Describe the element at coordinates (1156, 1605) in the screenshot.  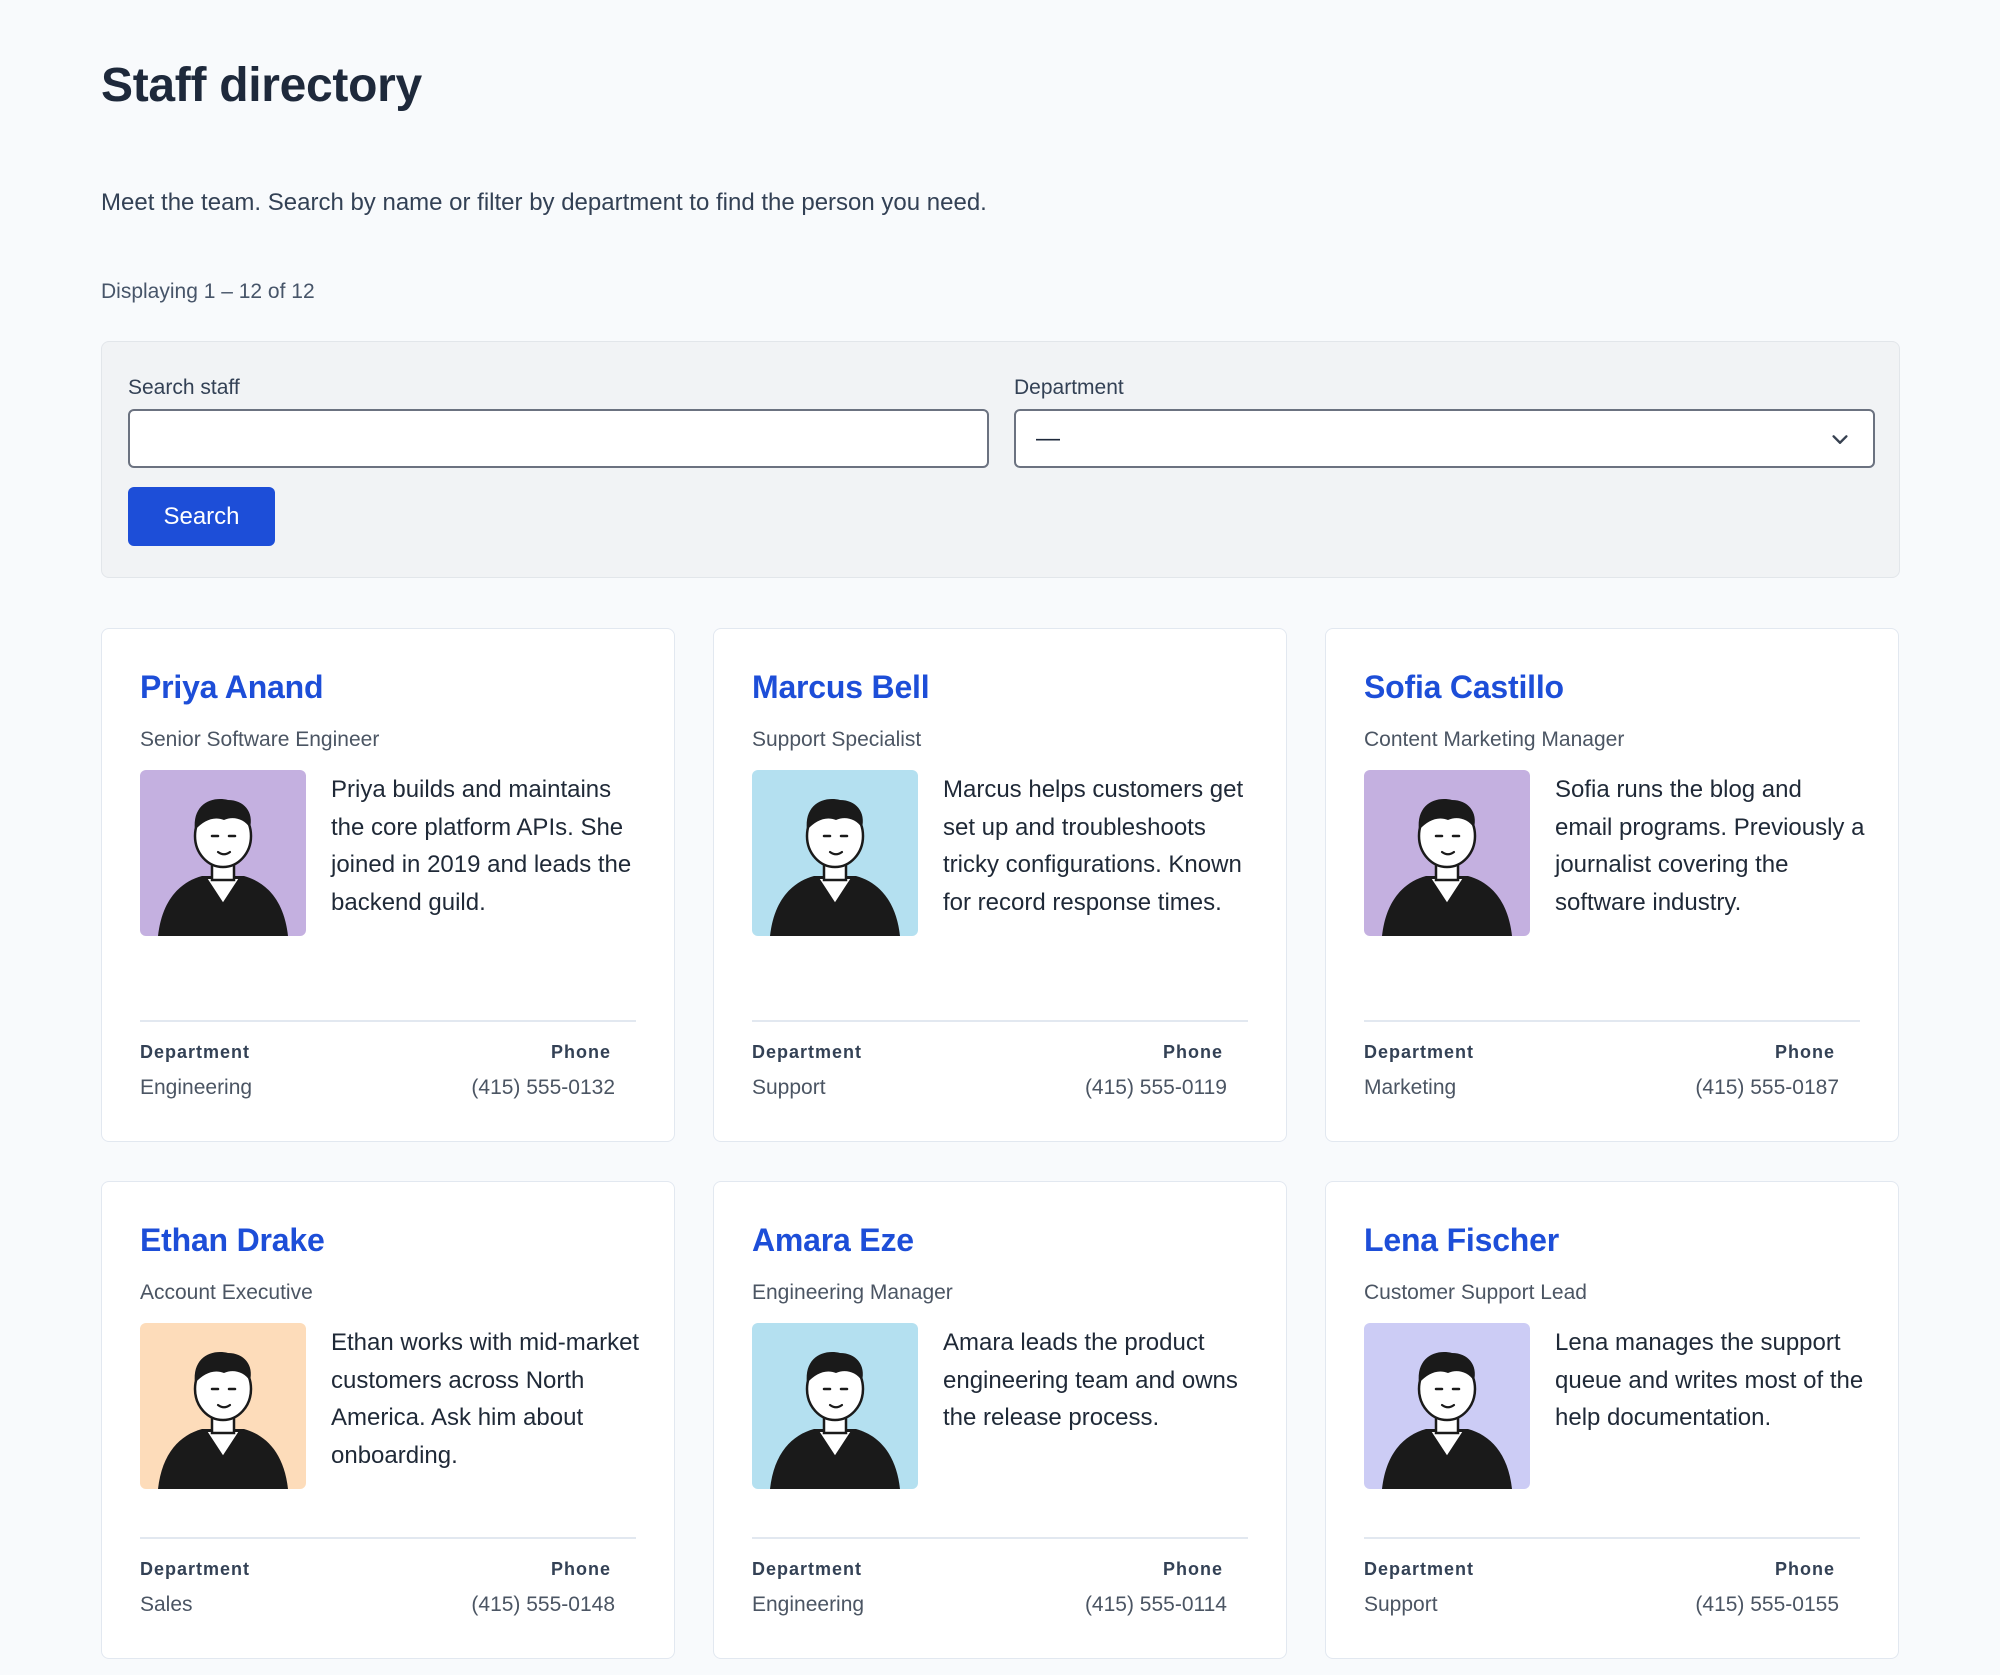
I see `staff-phone: (415) 555-0114` at that location.